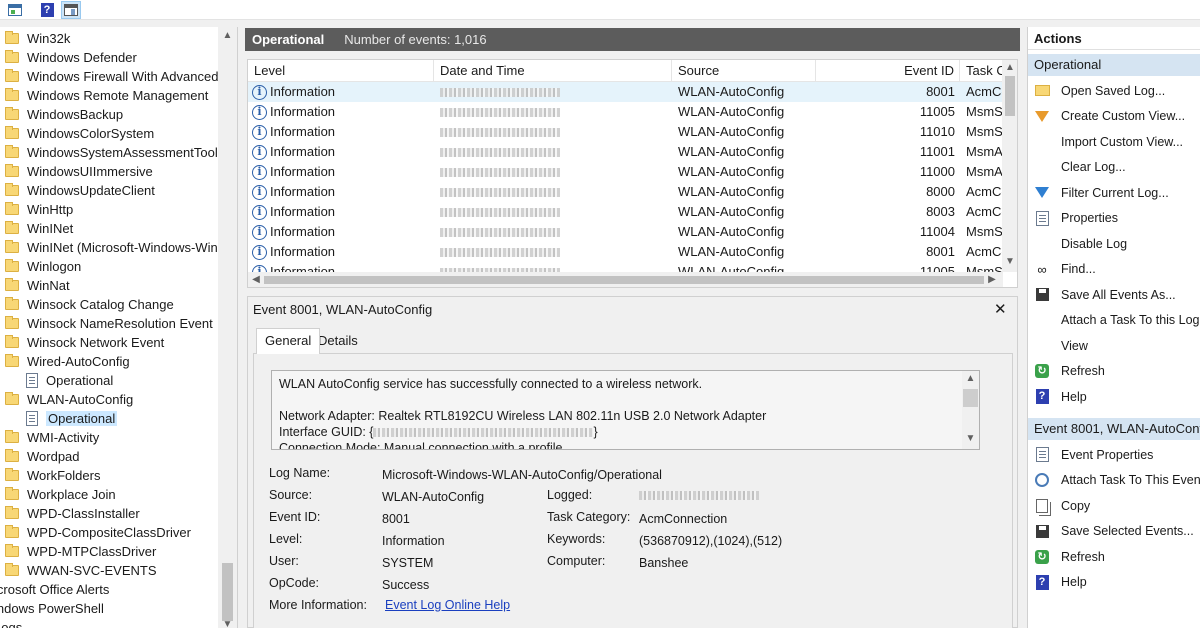  Describe the element at coordinates (1114, 429) in the screenshot. I see `actions-section-event: Event 8001, WLAN-AutoConfig` at that location.